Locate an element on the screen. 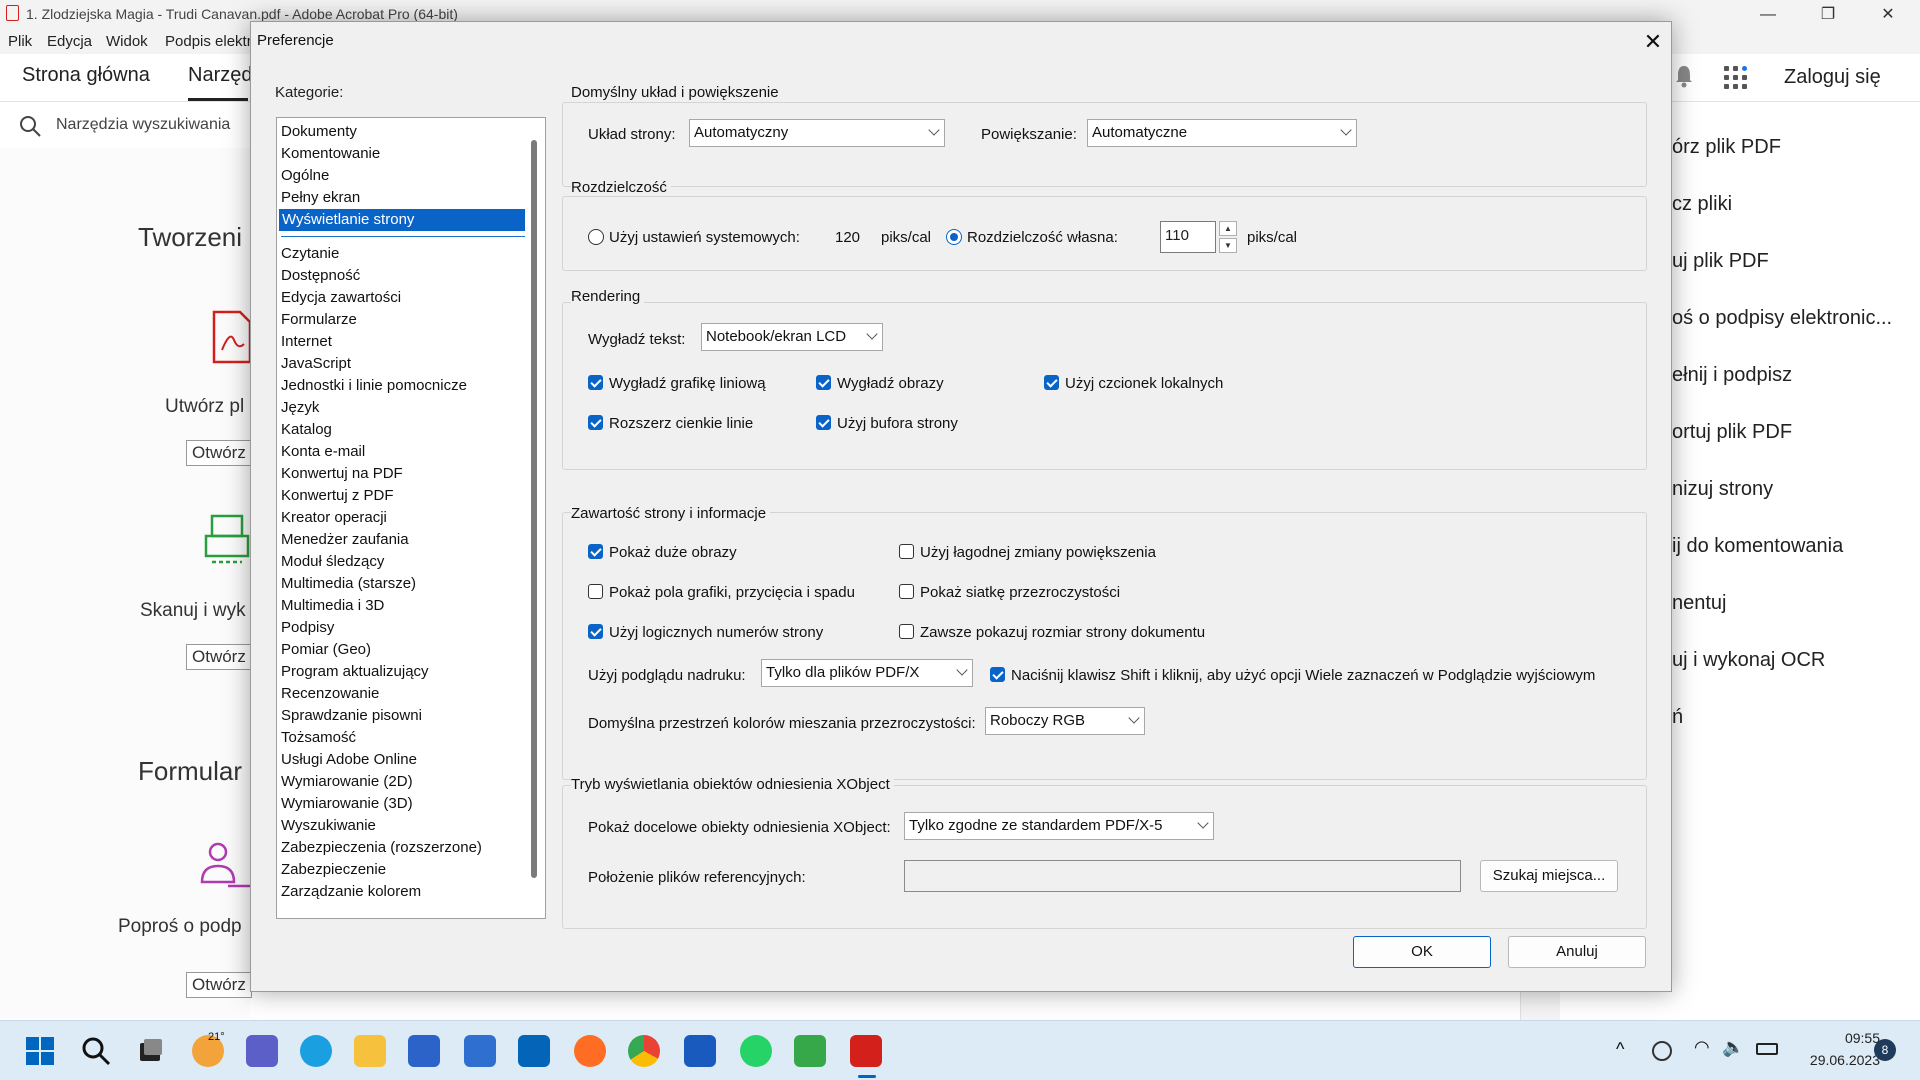 The image size is (1920, 1080). right-tool-item: ń is located at coordinates (1677, 717).